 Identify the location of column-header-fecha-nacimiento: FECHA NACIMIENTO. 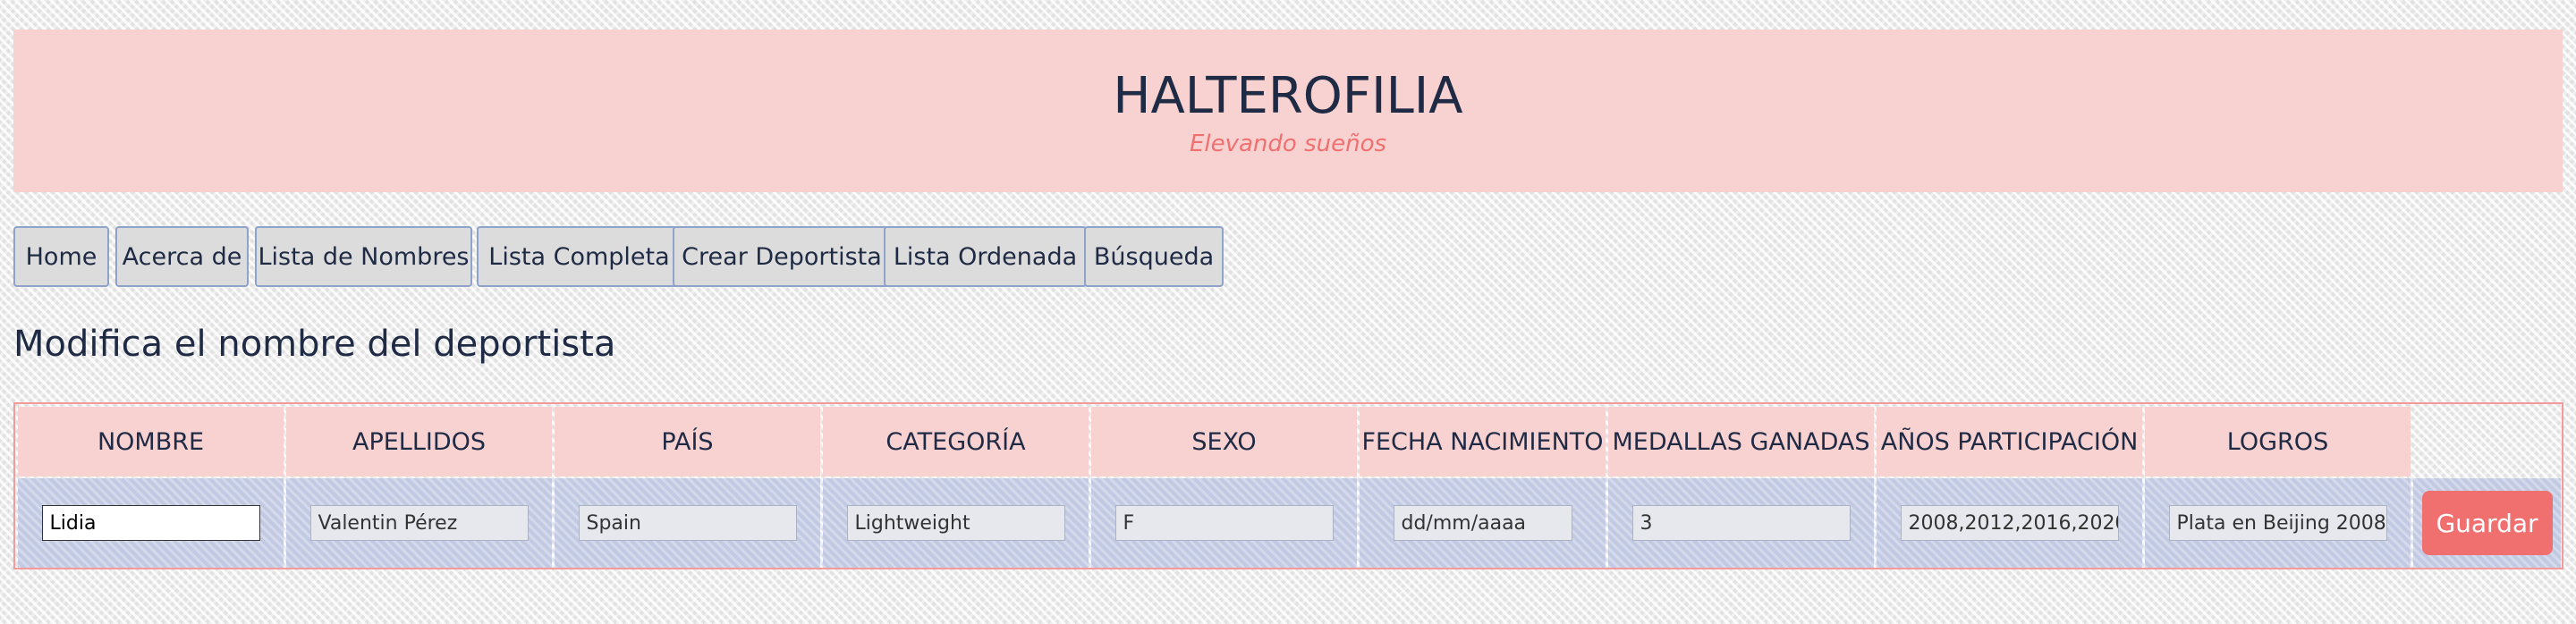
(1483, 441).